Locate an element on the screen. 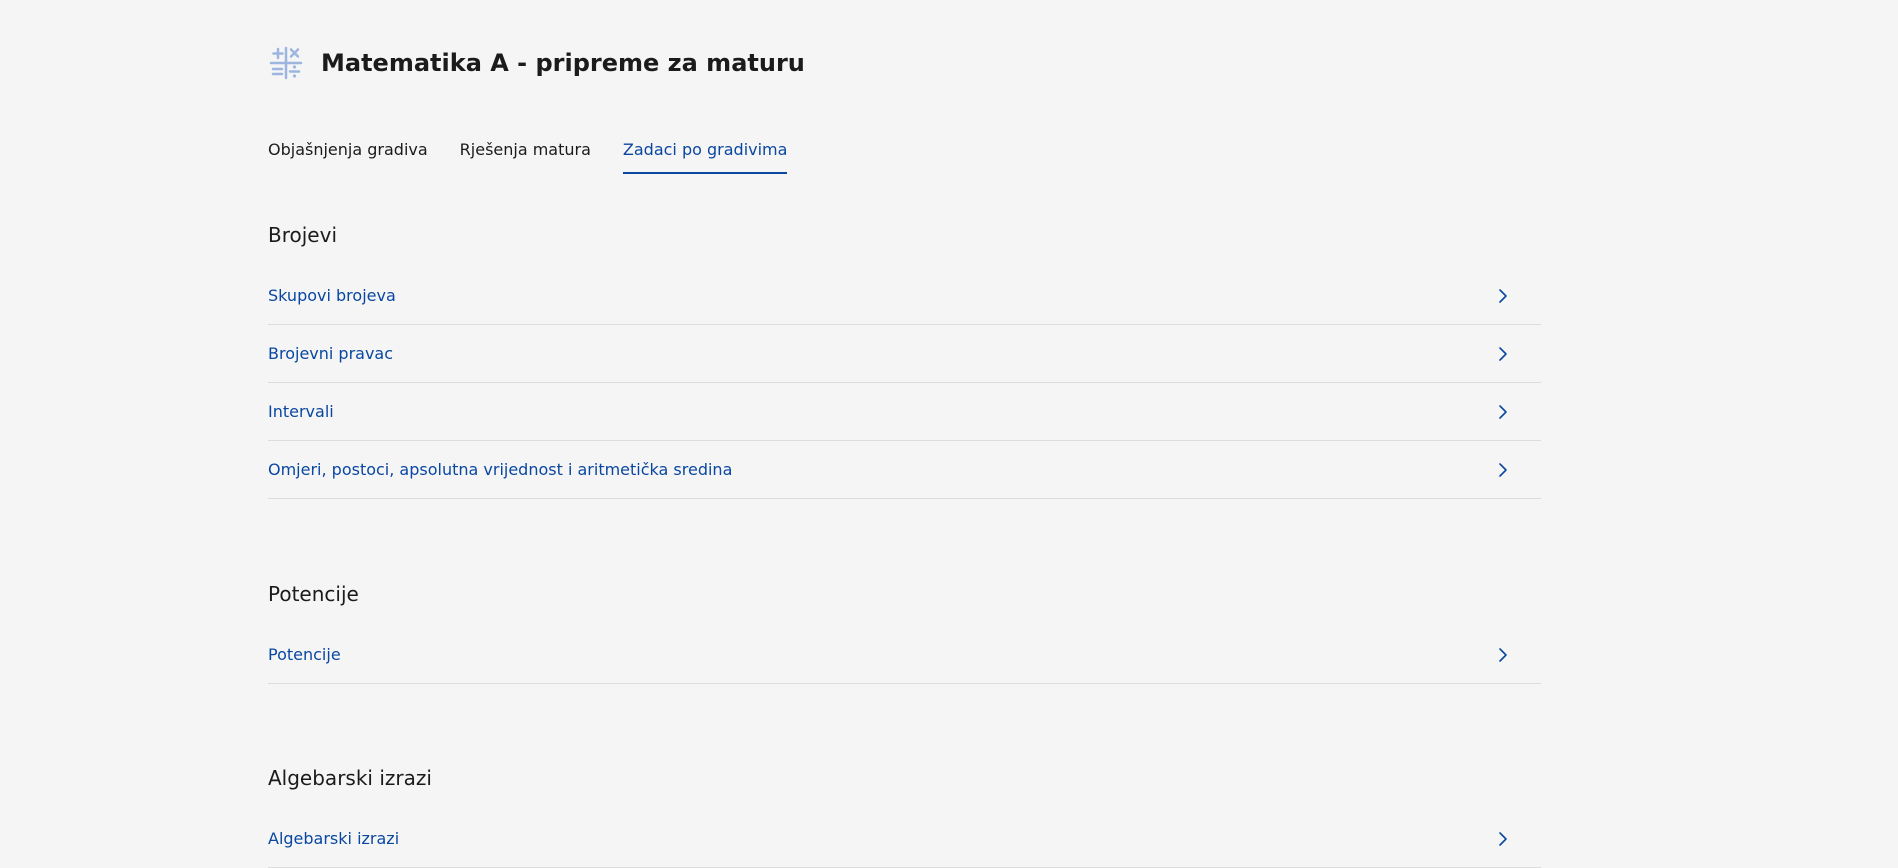  tab-rjesenja-matura: Rješenja matura is located at coordinates (525, 156).